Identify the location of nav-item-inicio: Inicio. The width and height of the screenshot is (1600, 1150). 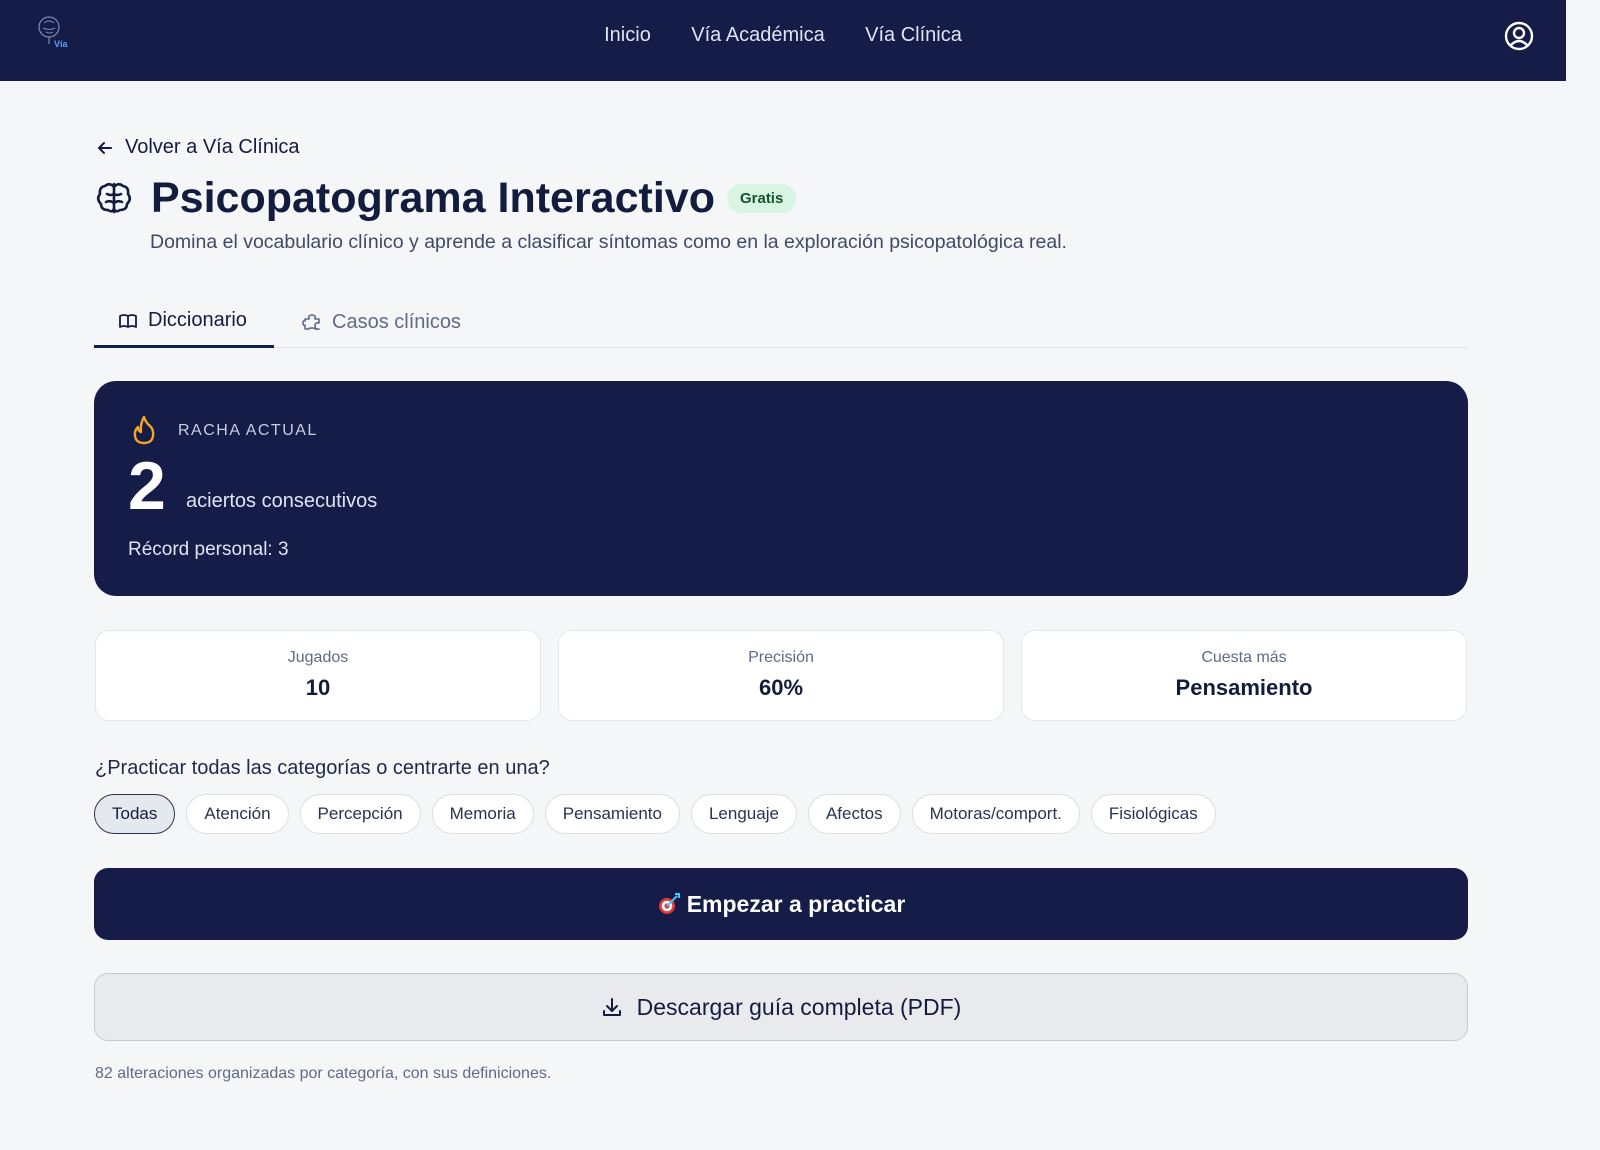
(627, 35).